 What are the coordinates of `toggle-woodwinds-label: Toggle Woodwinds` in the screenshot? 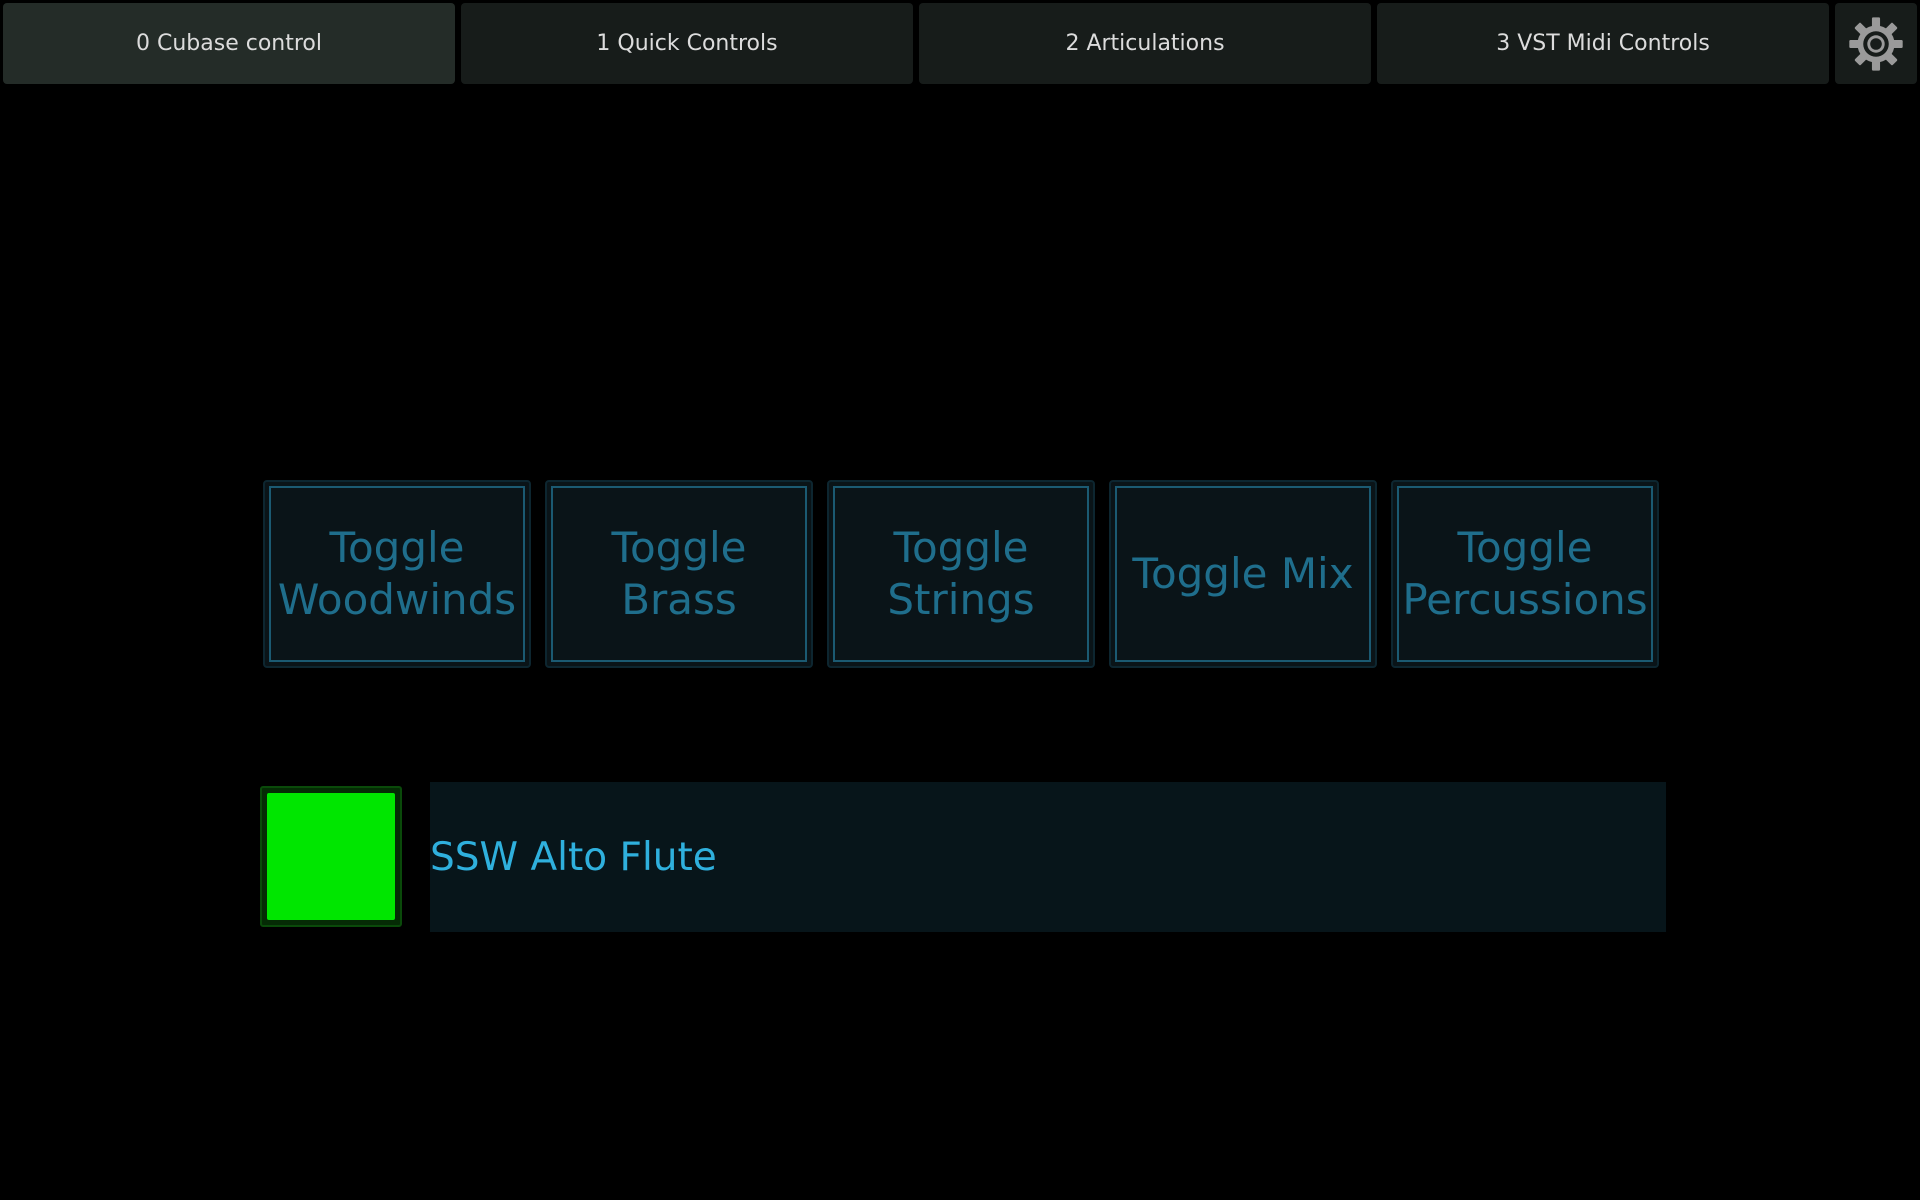 It's located at (397, 574).